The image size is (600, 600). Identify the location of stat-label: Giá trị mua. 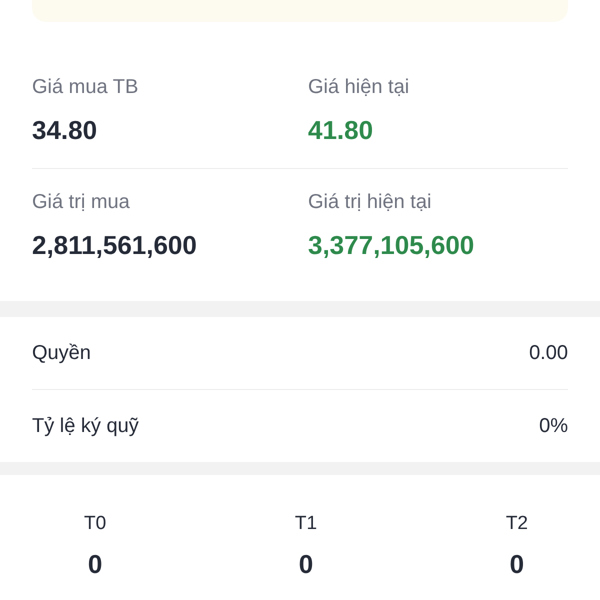
(81, 202).